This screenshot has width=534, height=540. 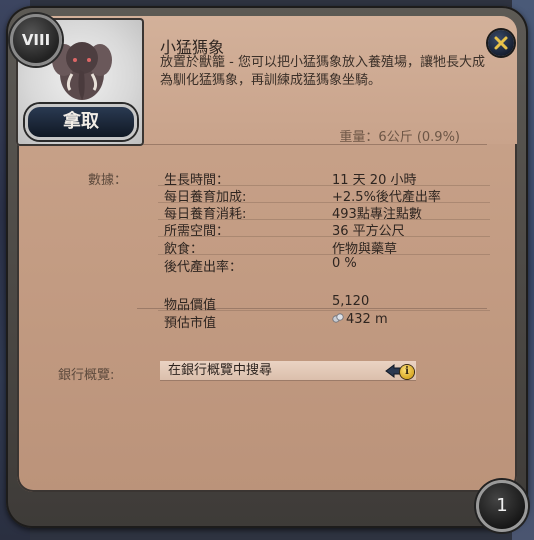 I want to click on close-button, so click(x=501, y=43).